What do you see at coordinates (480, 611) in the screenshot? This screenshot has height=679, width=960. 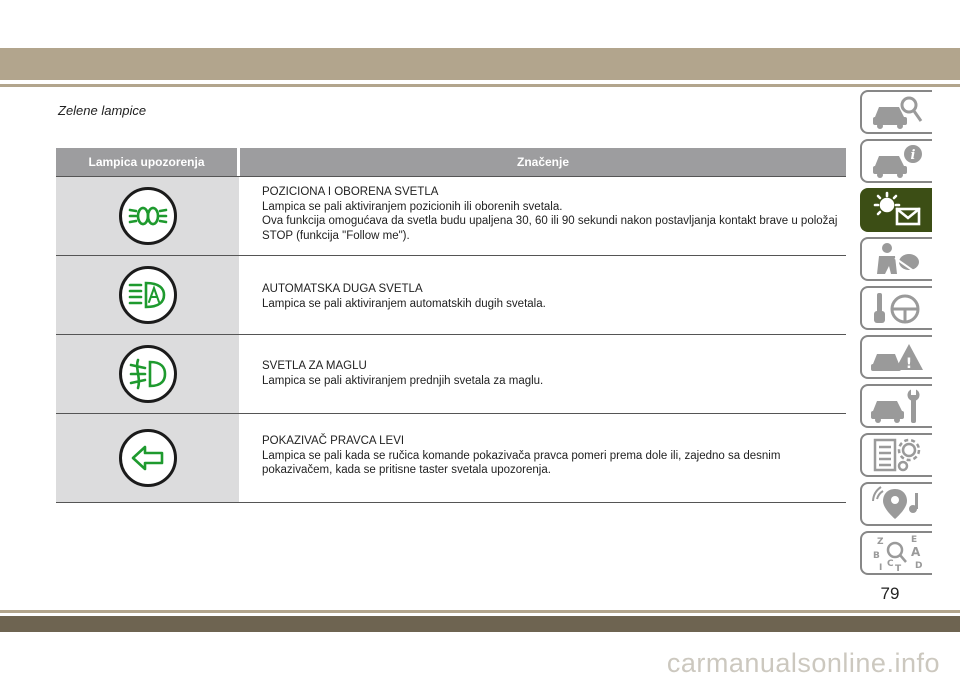 I see `footer-line` at bounding box center [480, 611].